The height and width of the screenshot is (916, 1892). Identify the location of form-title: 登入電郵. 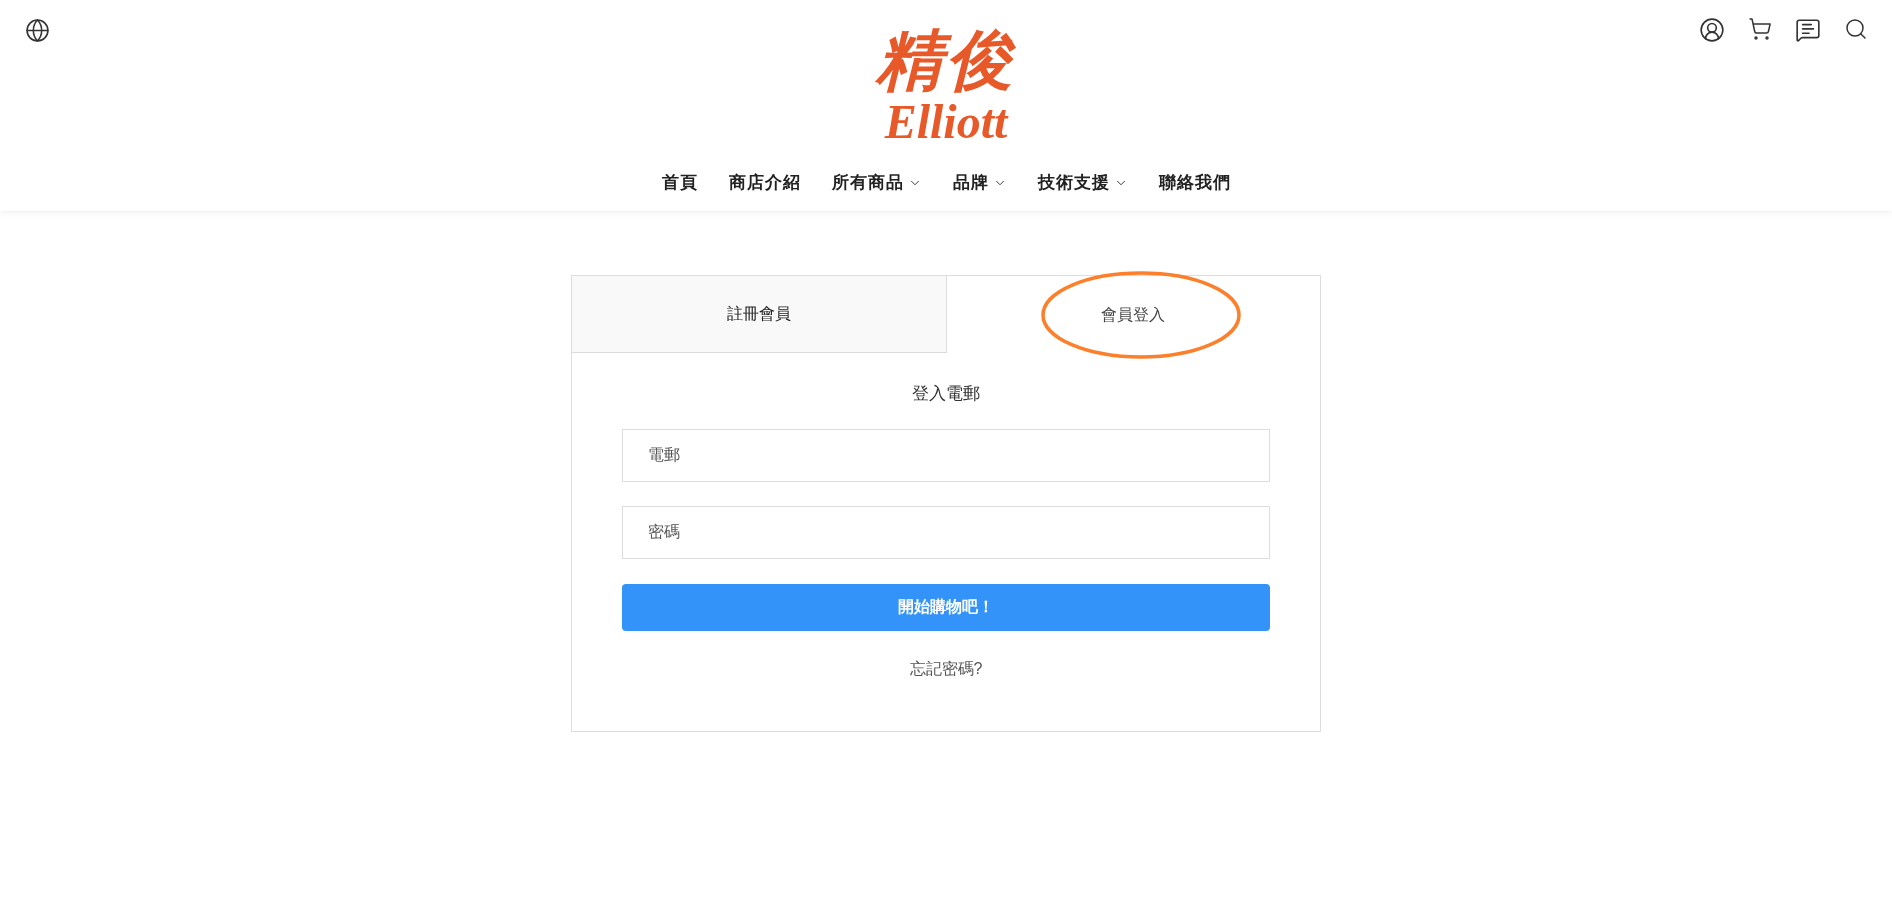
(946, 394).